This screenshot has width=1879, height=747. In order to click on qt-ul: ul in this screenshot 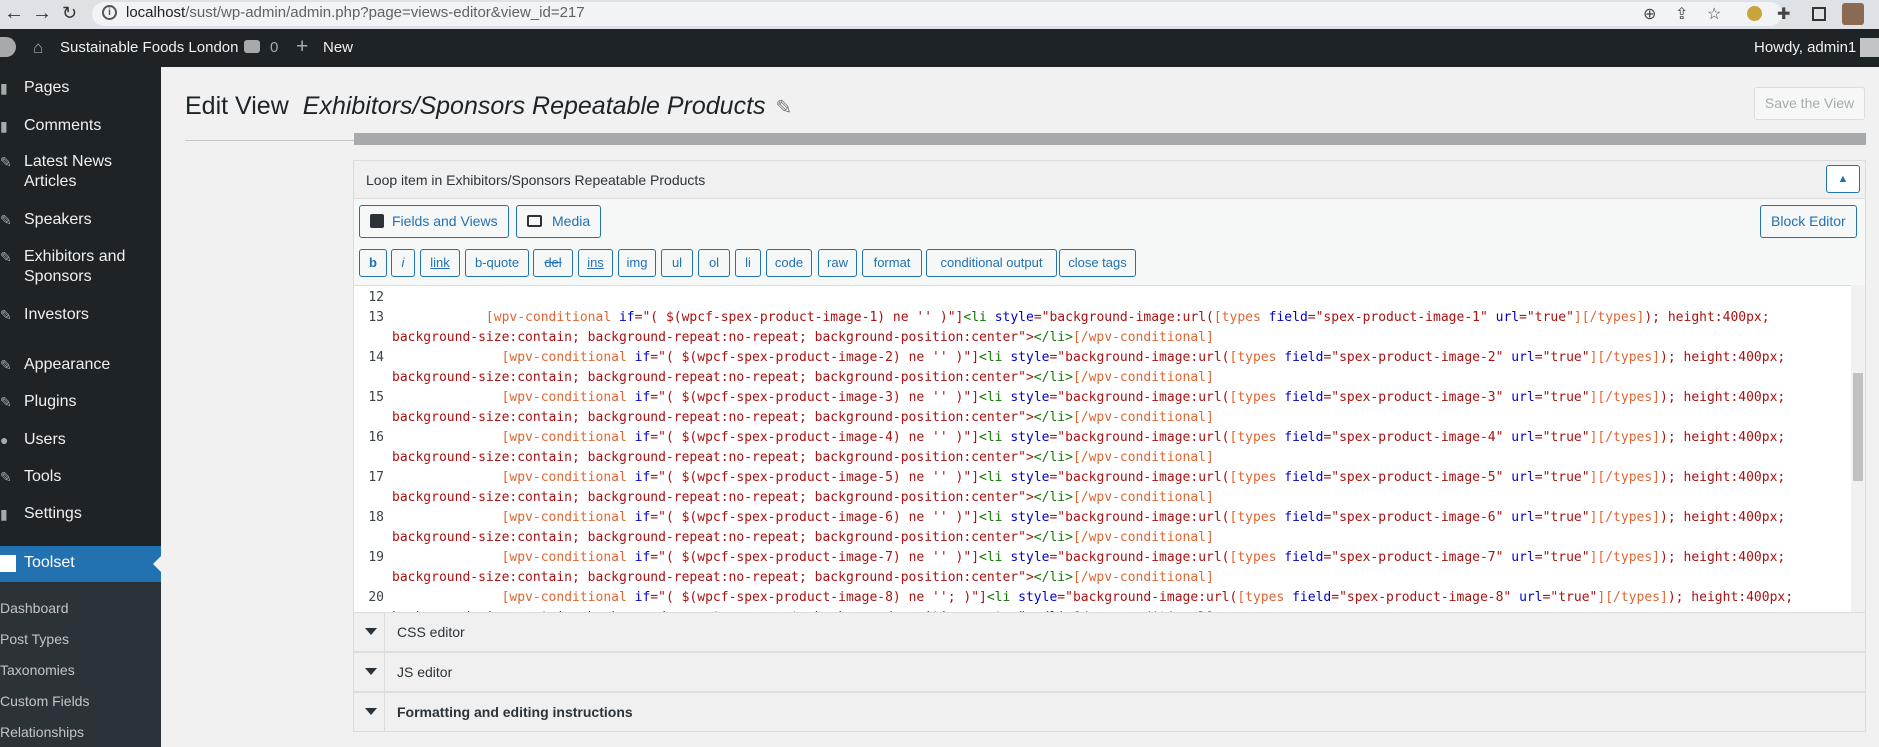, I will do `click(677, 263)`.